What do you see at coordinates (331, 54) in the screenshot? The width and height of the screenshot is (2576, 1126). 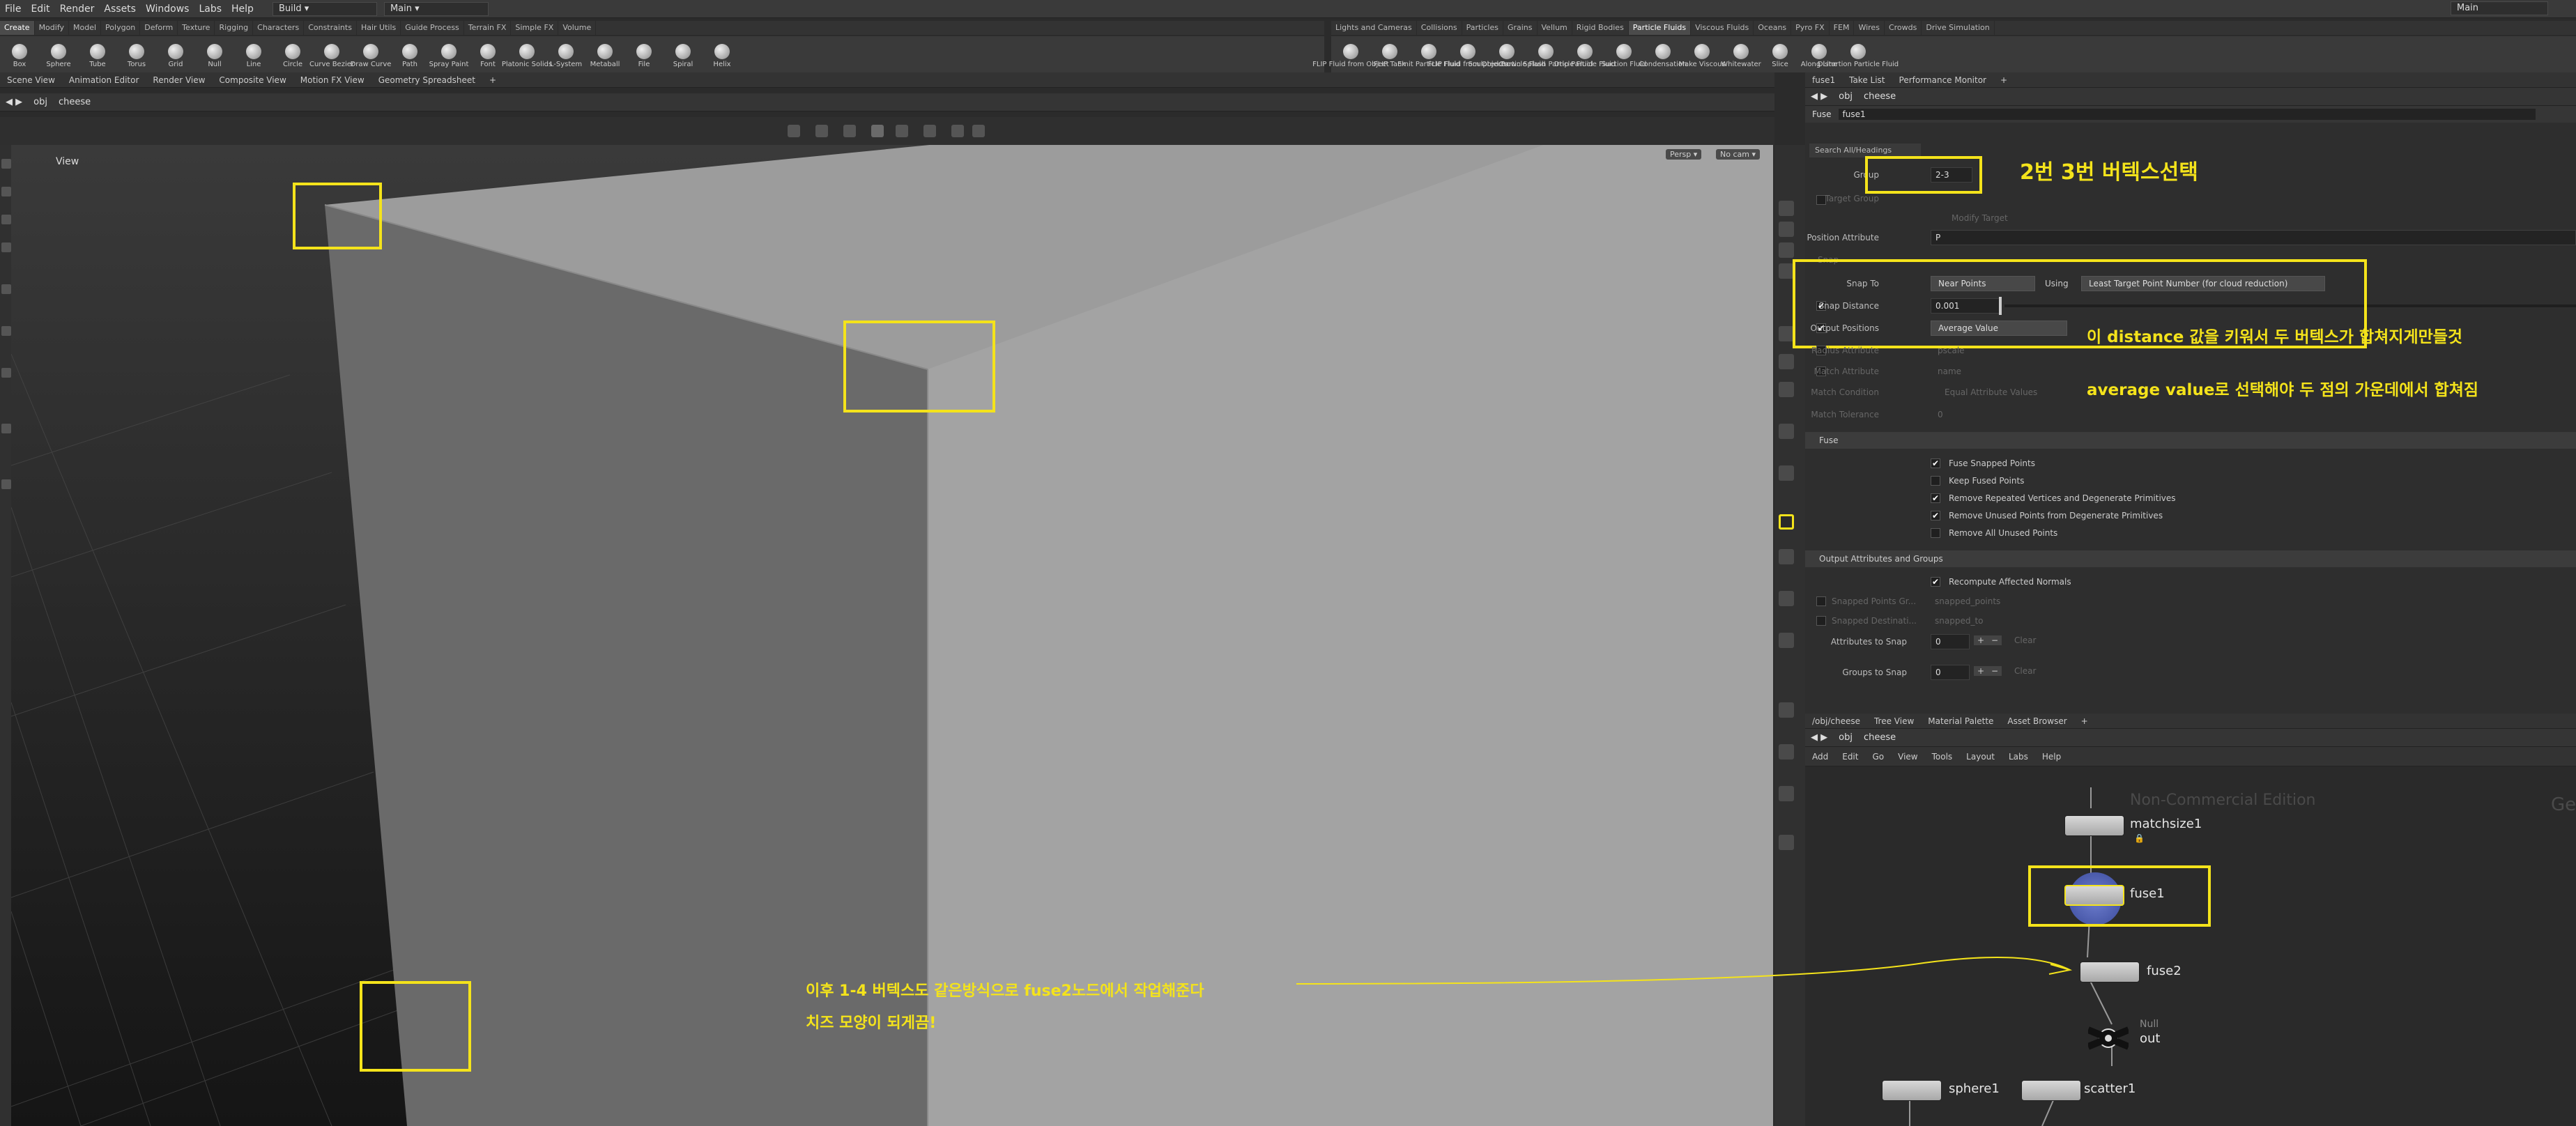 I see `tool-curve-bezier: Curve Bezier` at bounding box center [331, 54].